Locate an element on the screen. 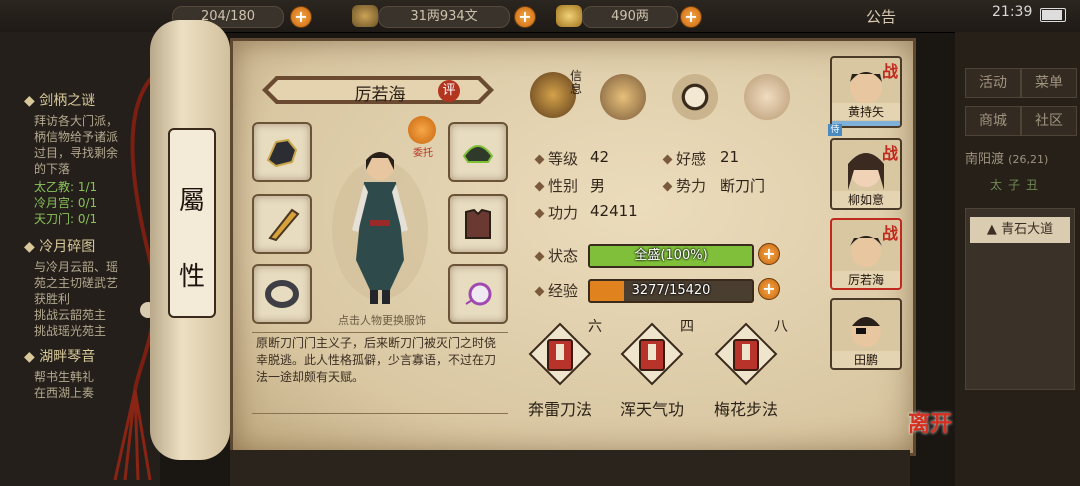 The image size is (1080, 486). title-char: 性 is located at coordinates (191, 277).